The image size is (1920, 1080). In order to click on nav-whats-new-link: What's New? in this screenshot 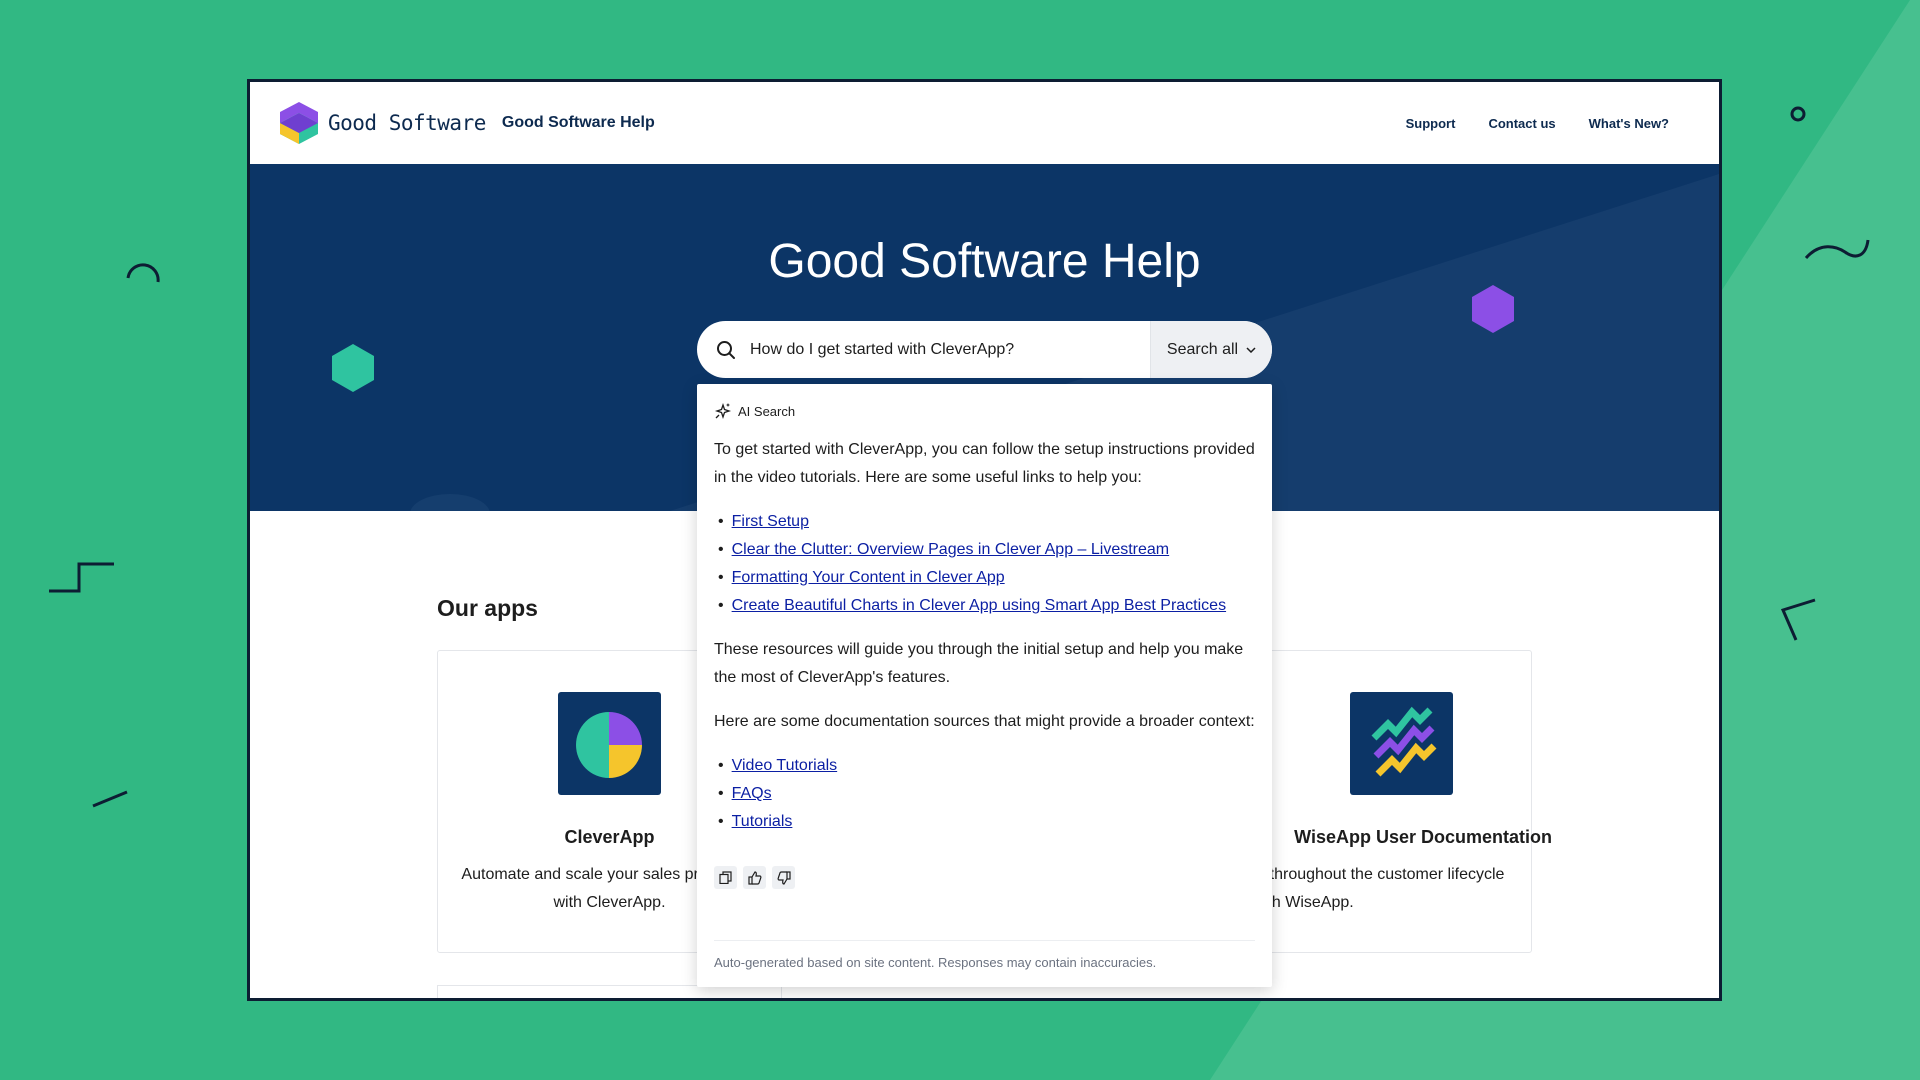, I will do `click(1629, 123)`.